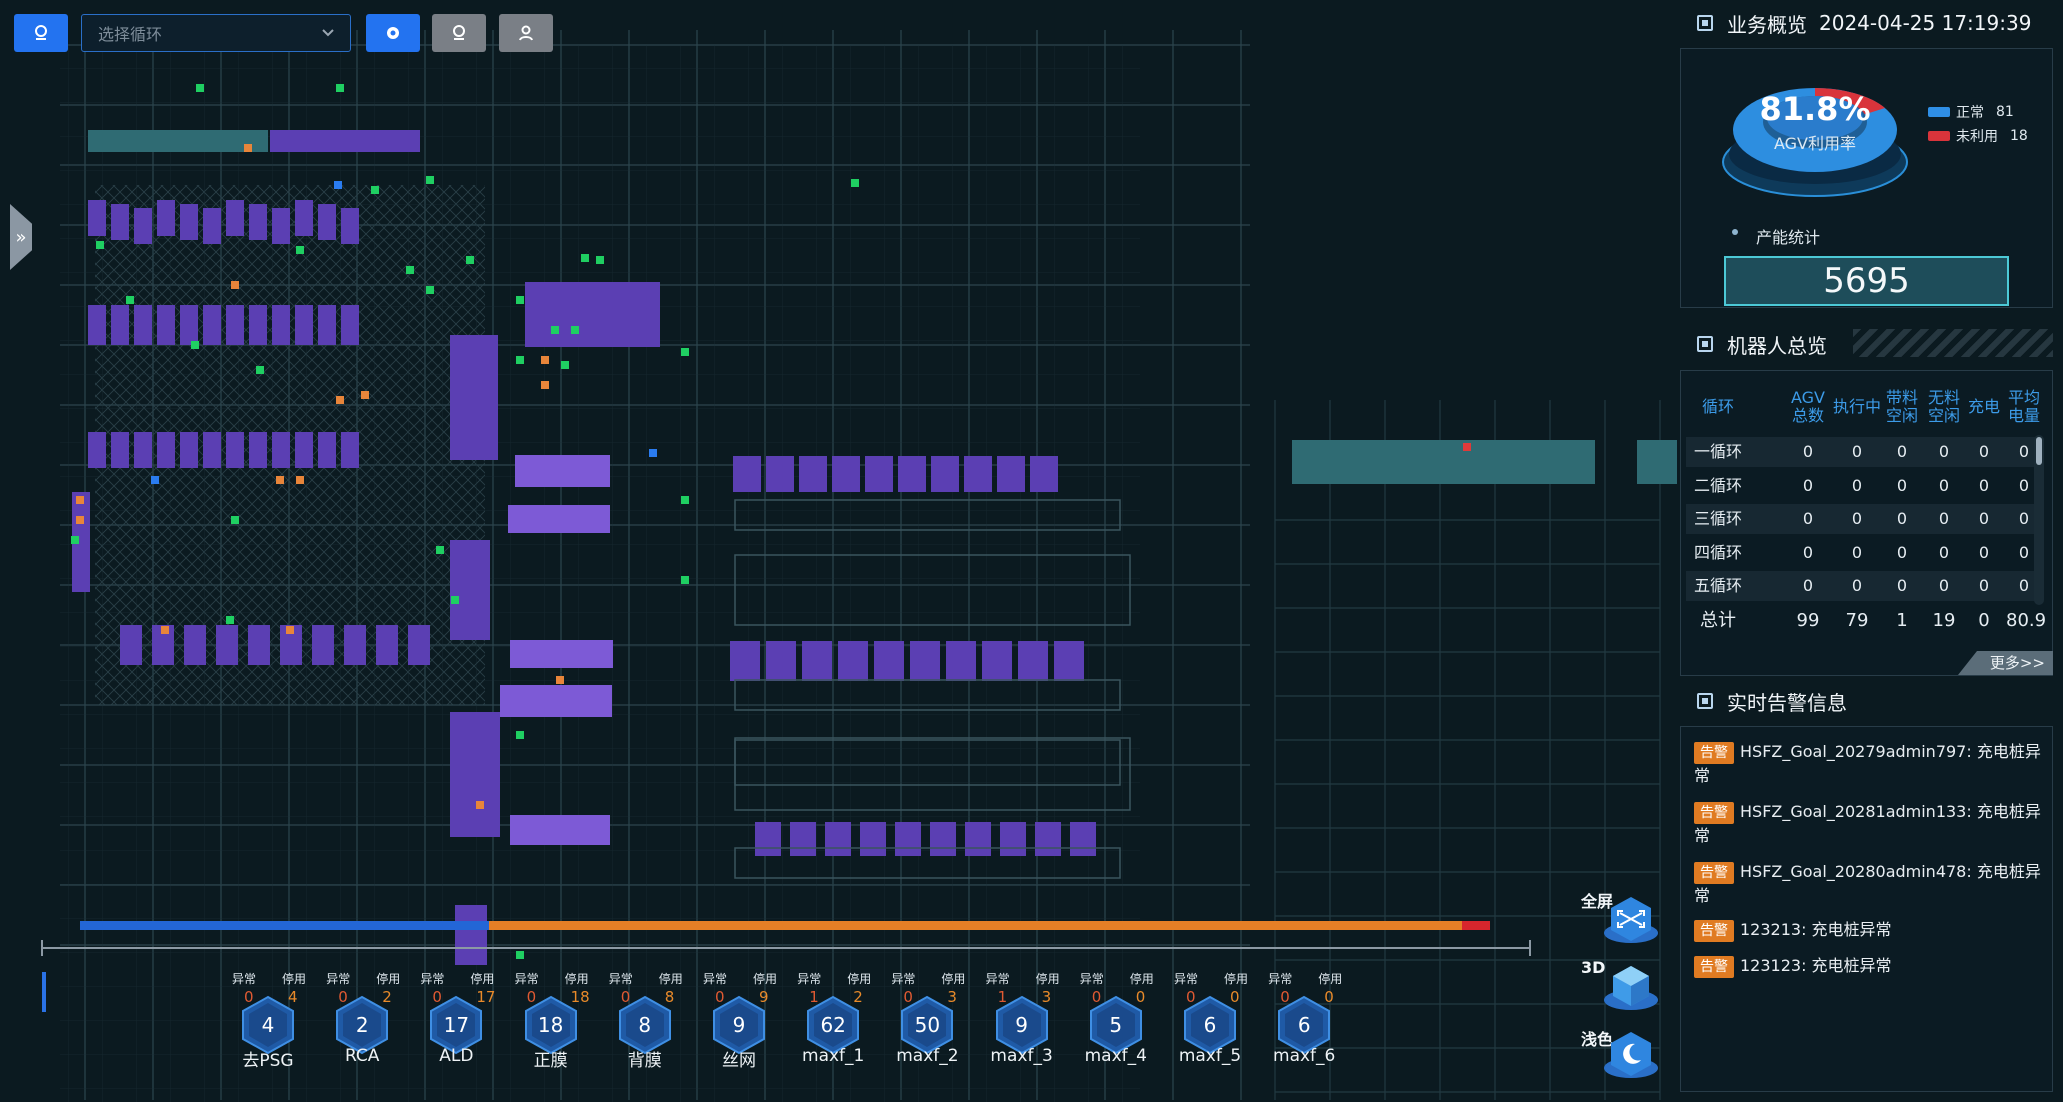  I want to click on alarm-header: 实时告警信息, so click(1869, 701).